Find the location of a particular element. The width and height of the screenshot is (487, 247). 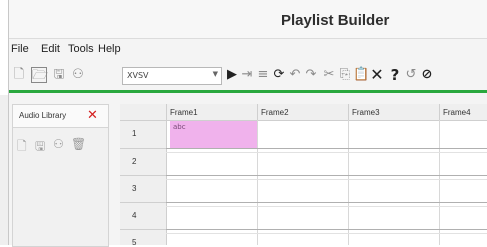

row-header: 4 is located at coordinates (143, 216).